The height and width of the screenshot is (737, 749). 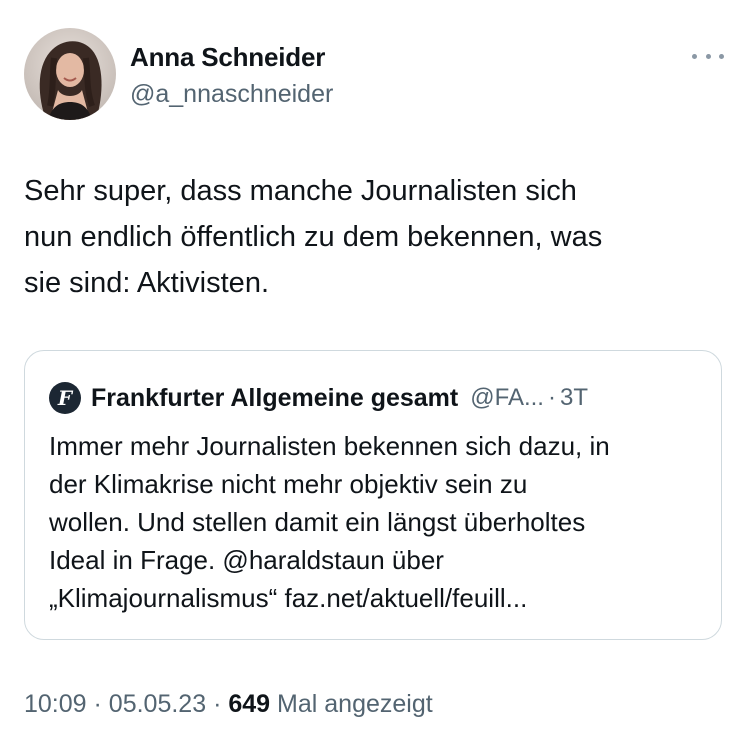 I want to click on tweet-date: 05.05.23, so click(x=157, y=704).